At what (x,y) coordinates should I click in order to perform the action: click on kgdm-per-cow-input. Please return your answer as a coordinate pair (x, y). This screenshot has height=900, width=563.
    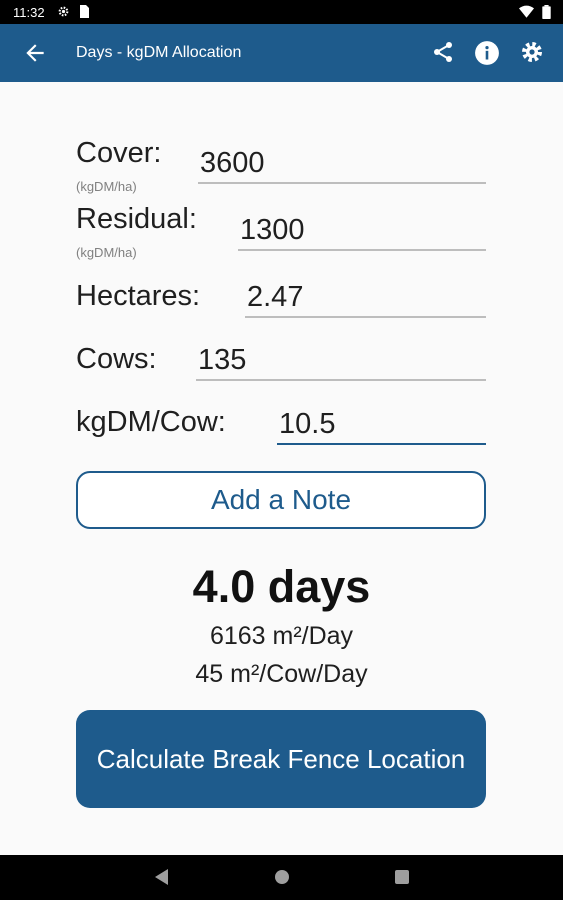
    Looking at the image, I should click on (381, 425).